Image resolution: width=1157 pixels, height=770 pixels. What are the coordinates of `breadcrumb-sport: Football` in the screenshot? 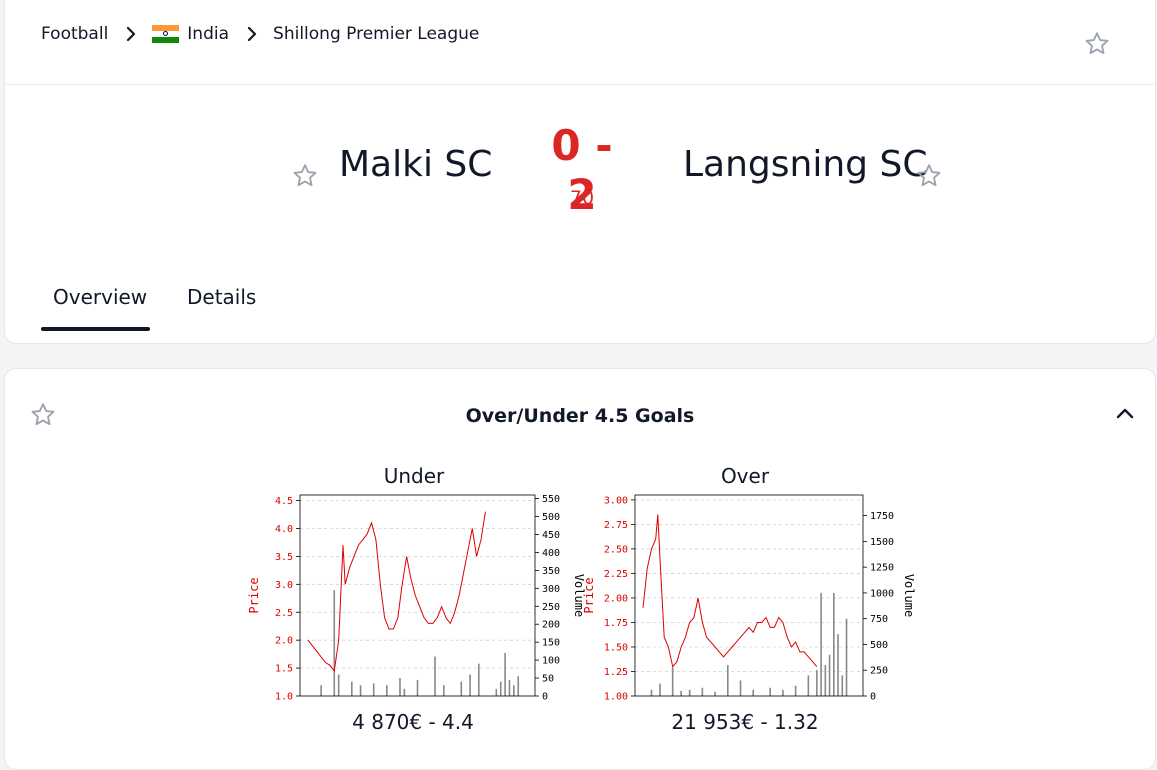 It's located at (74, 34).